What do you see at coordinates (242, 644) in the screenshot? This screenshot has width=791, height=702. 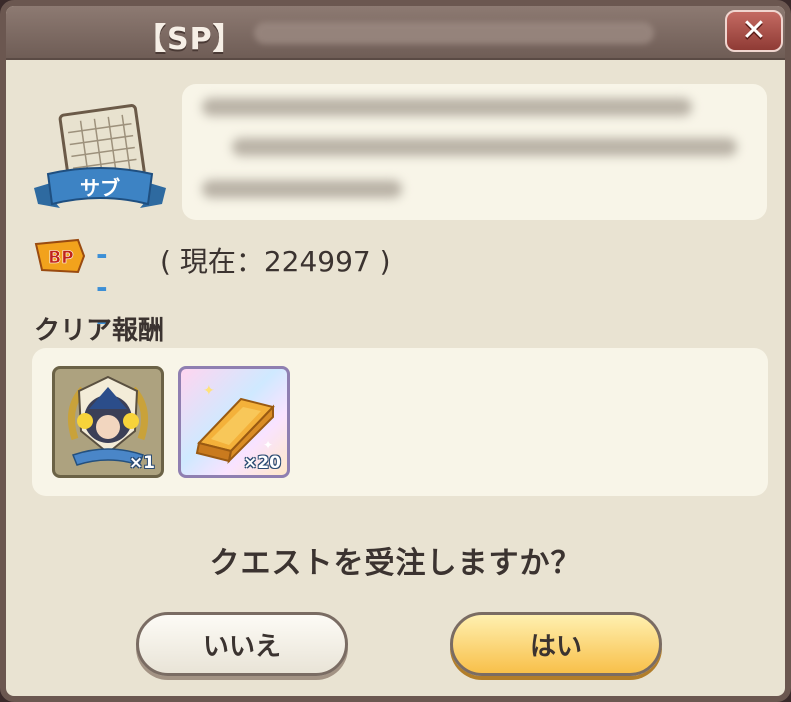 I see `no-button: いいえ` at bounding box center [242, 644].